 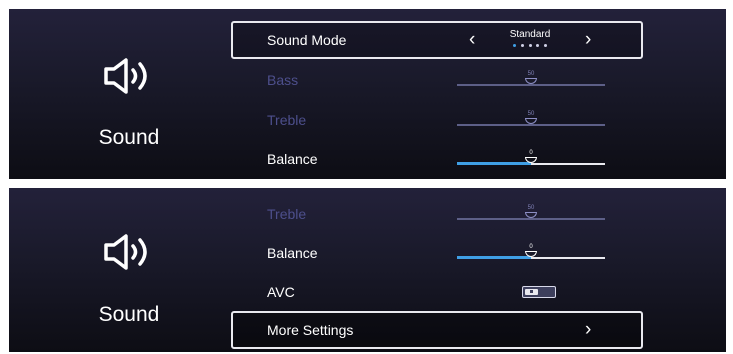 I want to click on avc-row: AVC, so click(x=437, y=292).